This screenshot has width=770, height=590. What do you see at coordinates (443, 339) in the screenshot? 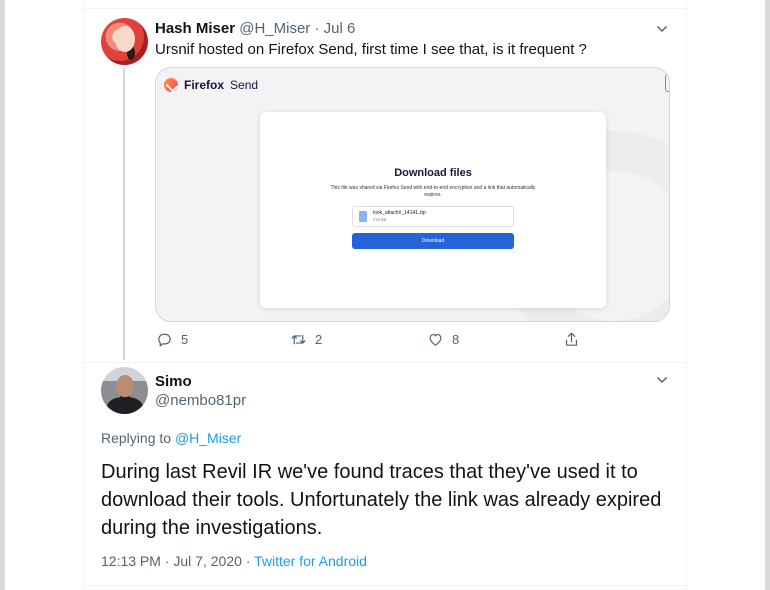
I see `like-button: 8` at bounding box center [443, 339].